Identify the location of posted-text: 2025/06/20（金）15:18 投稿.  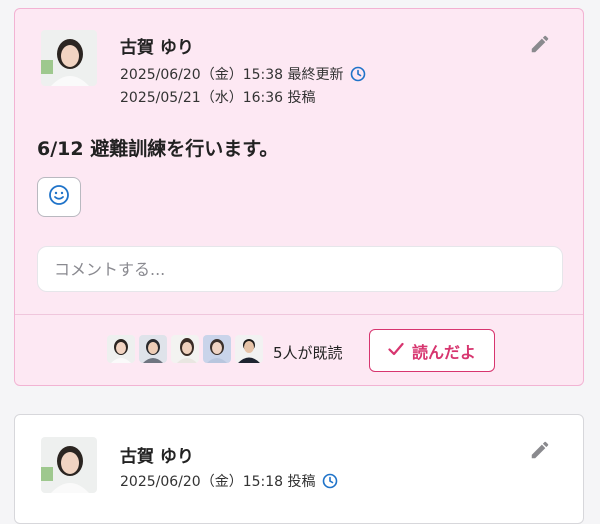
(218, 482).